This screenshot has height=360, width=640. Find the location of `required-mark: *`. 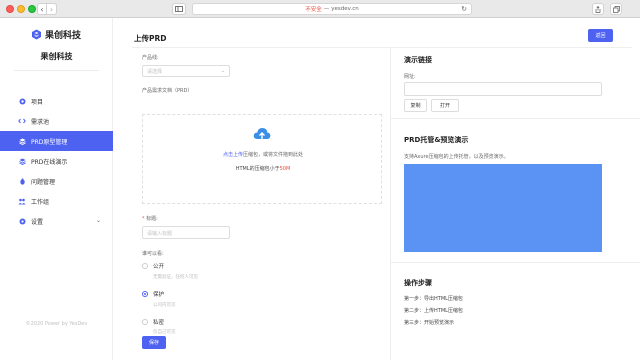

required-mark: * is located at coordinates (143, 219).